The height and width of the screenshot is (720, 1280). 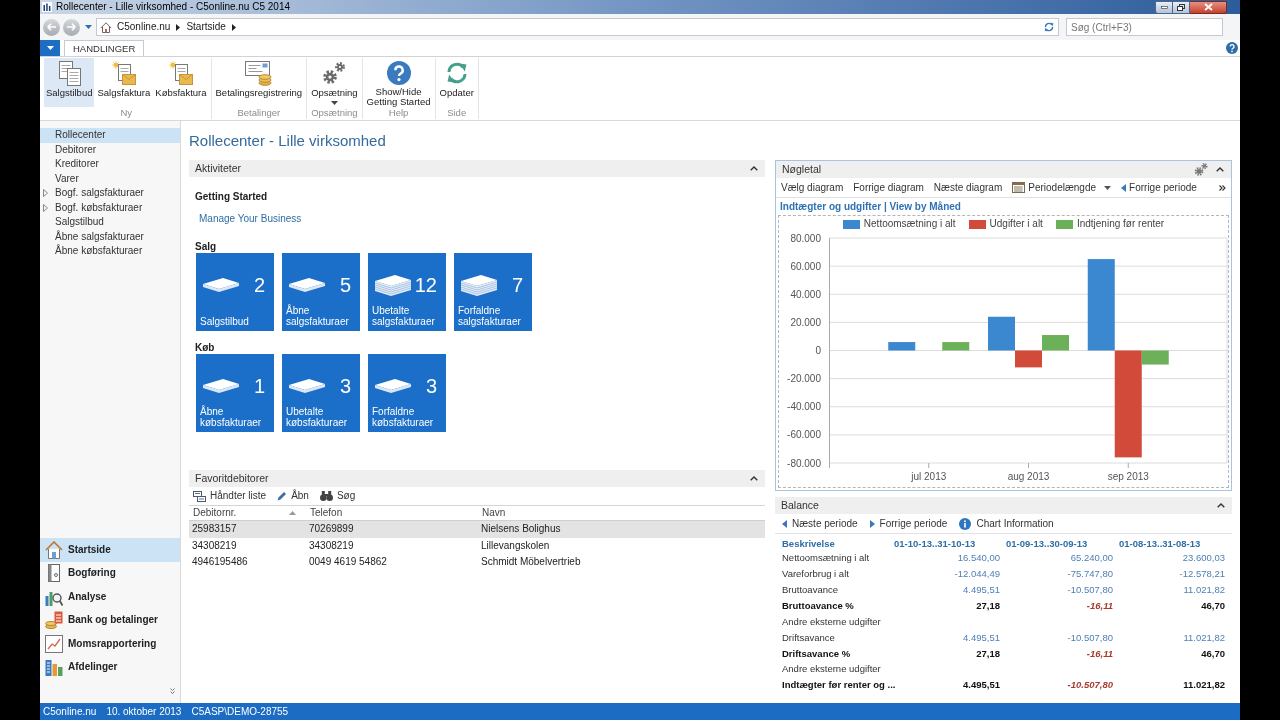 I want to click on breadcrumb-item: C5online.nu, so click(x=144, y=27).